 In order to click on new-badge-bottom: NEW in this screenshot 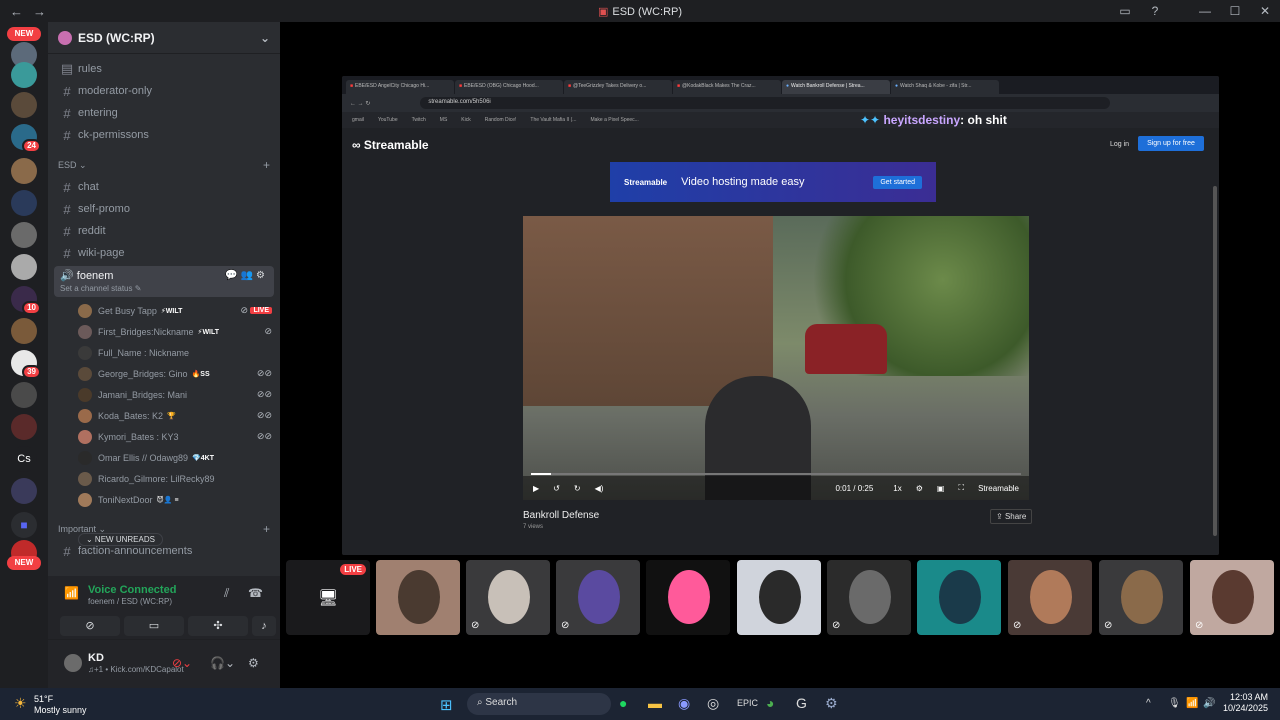, I will do `click(24, 563)`.